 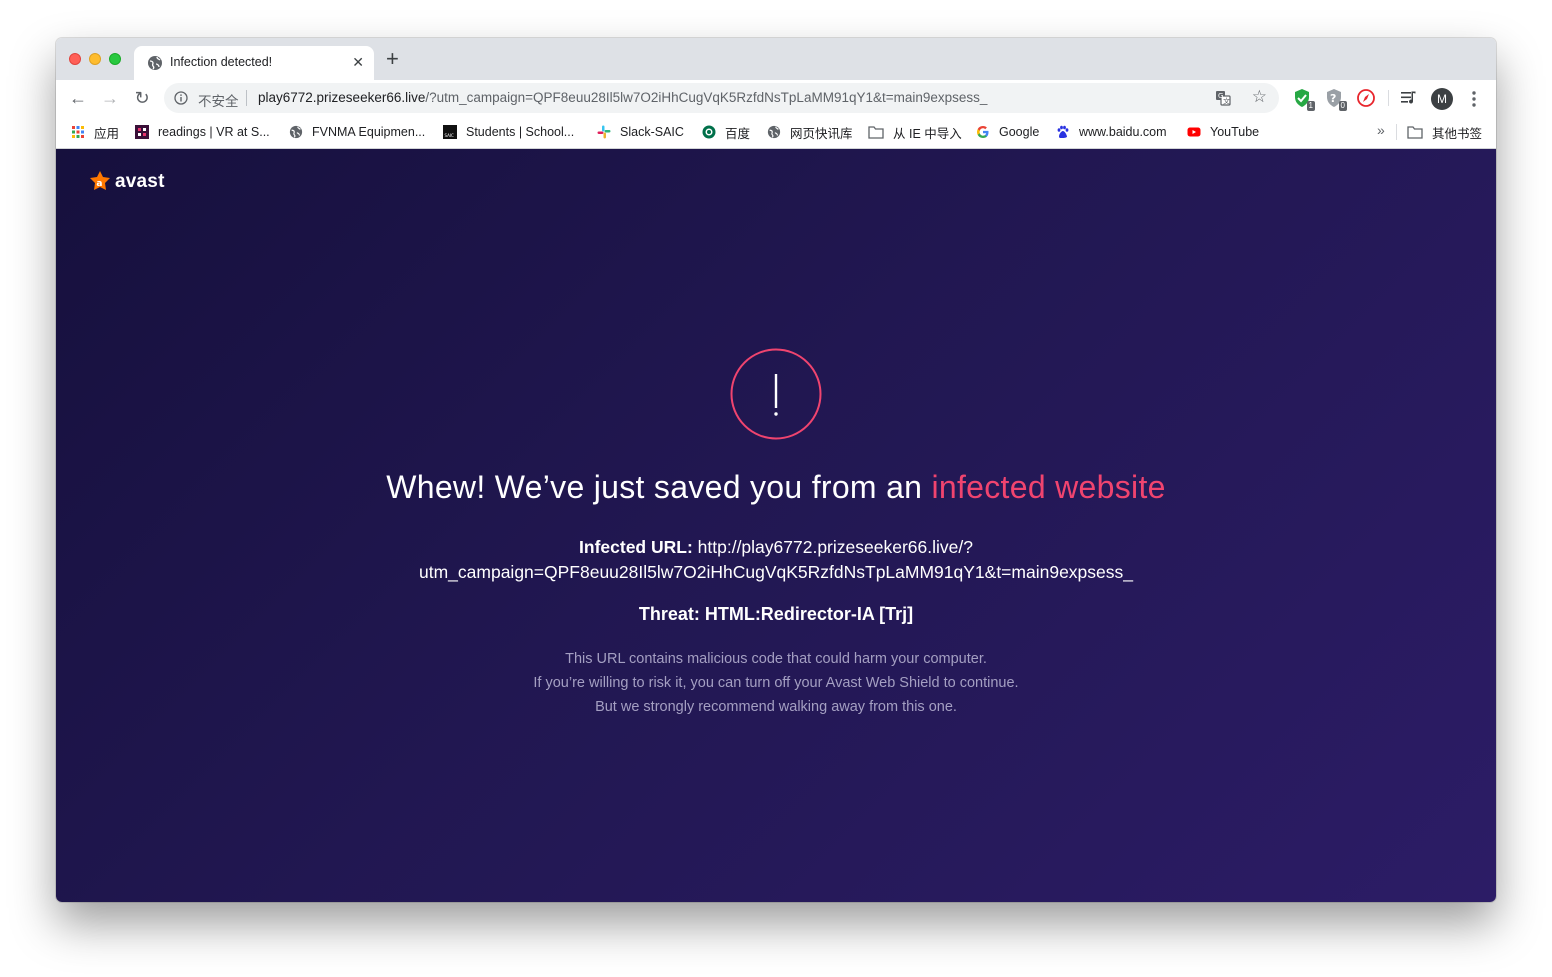 What do you see at coordinates (659, 487) in the screenshot?
I see `headline-text: Whew! We’ve just saved you from an` at bounding box center [659, 487].